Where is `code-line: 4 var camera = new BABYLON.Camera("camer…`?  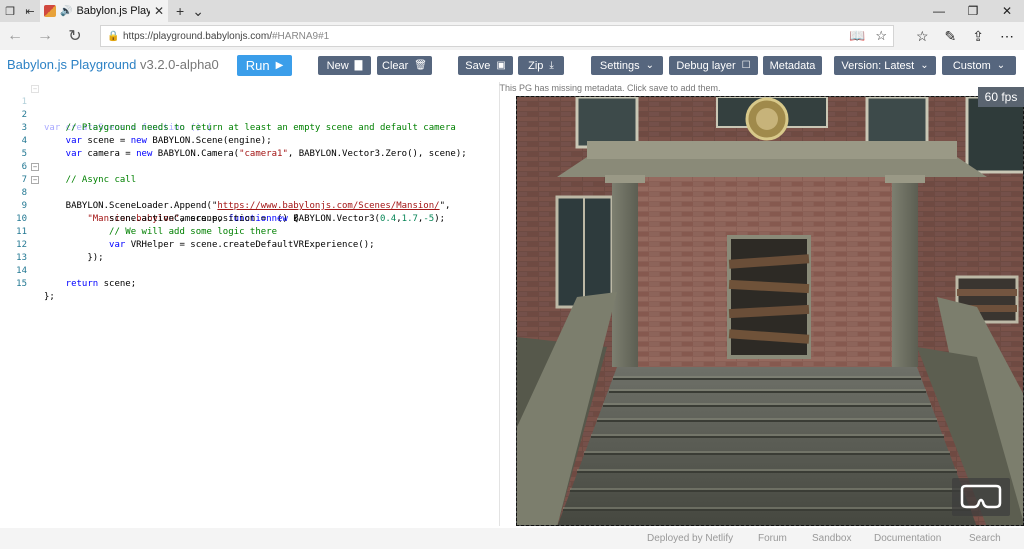 code-line: 4 var camera = new BABYLON.Camera("camer… is located at coordinates (249, 140).